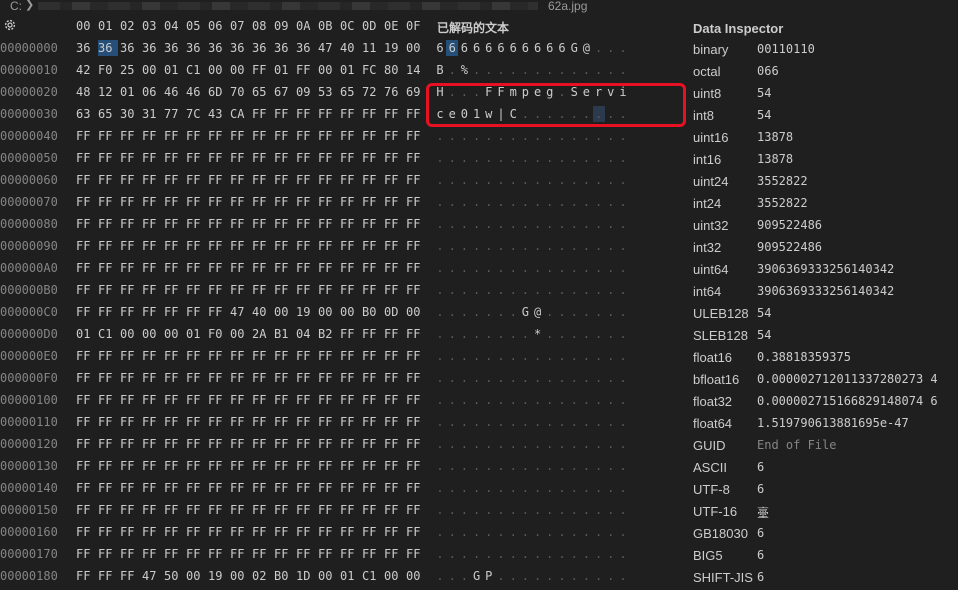 This screenshot has height=590, width=958. Describe the element at coordinates (350, 70) in the screenshot. I see `hex-byte: 01` at that location.